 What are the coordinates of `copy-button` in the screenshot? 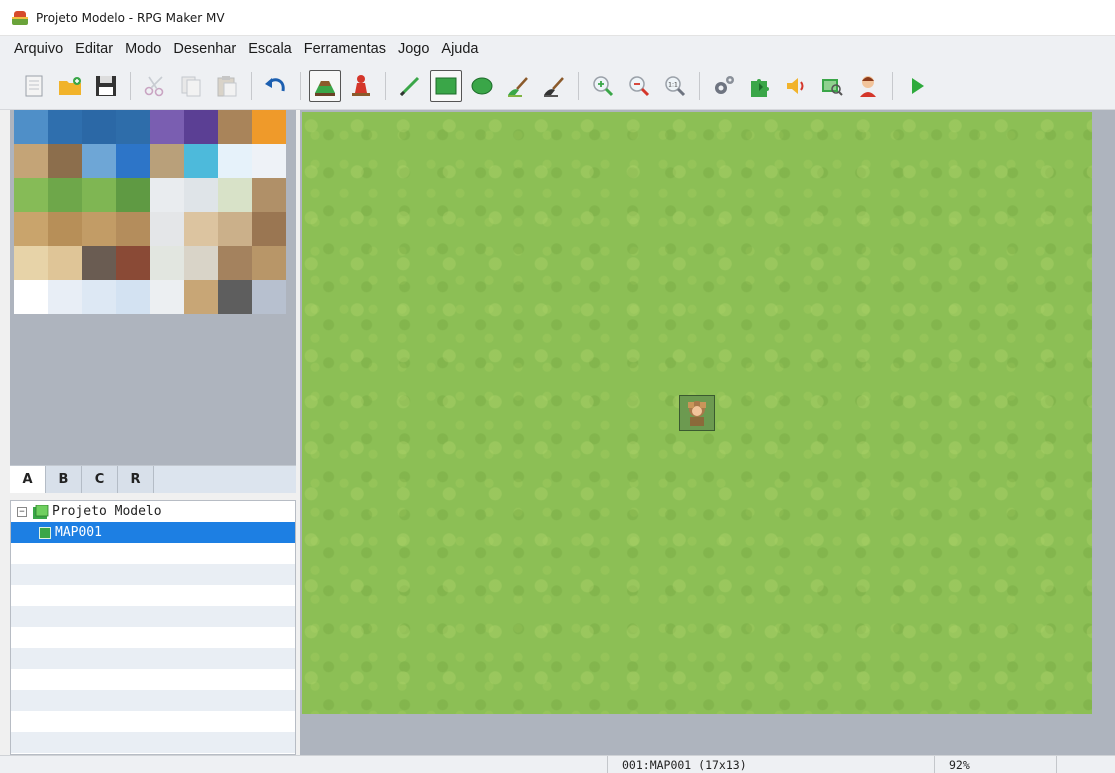 It's located at (191, 86).